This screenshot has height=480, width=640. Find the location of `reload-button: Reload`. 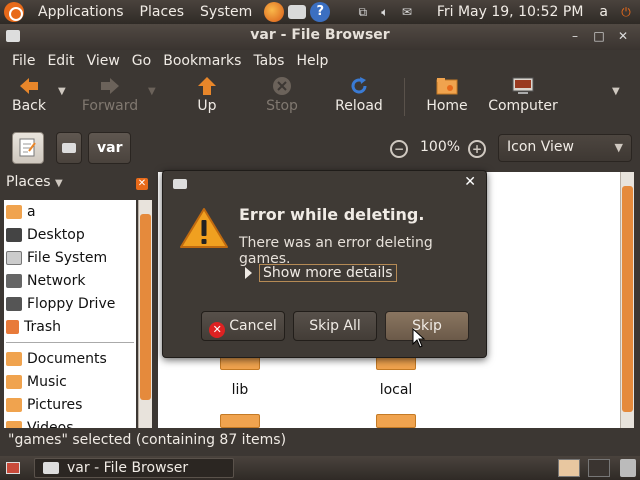

reload-button: Reload is located at coordinates (359, 98).